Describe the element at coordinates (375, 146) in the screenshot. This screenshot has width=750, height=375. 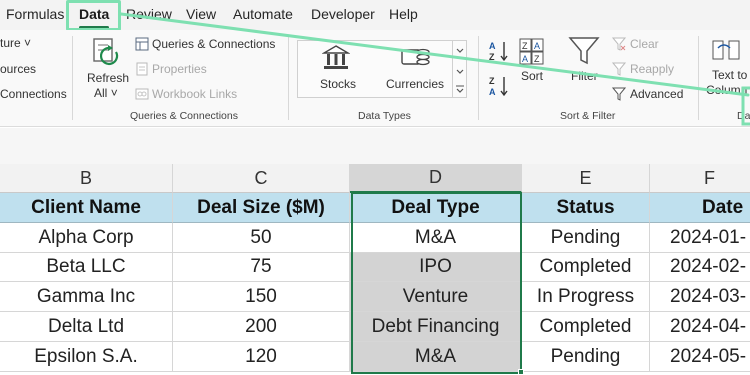
I see `formula-bar-gap` at that location.